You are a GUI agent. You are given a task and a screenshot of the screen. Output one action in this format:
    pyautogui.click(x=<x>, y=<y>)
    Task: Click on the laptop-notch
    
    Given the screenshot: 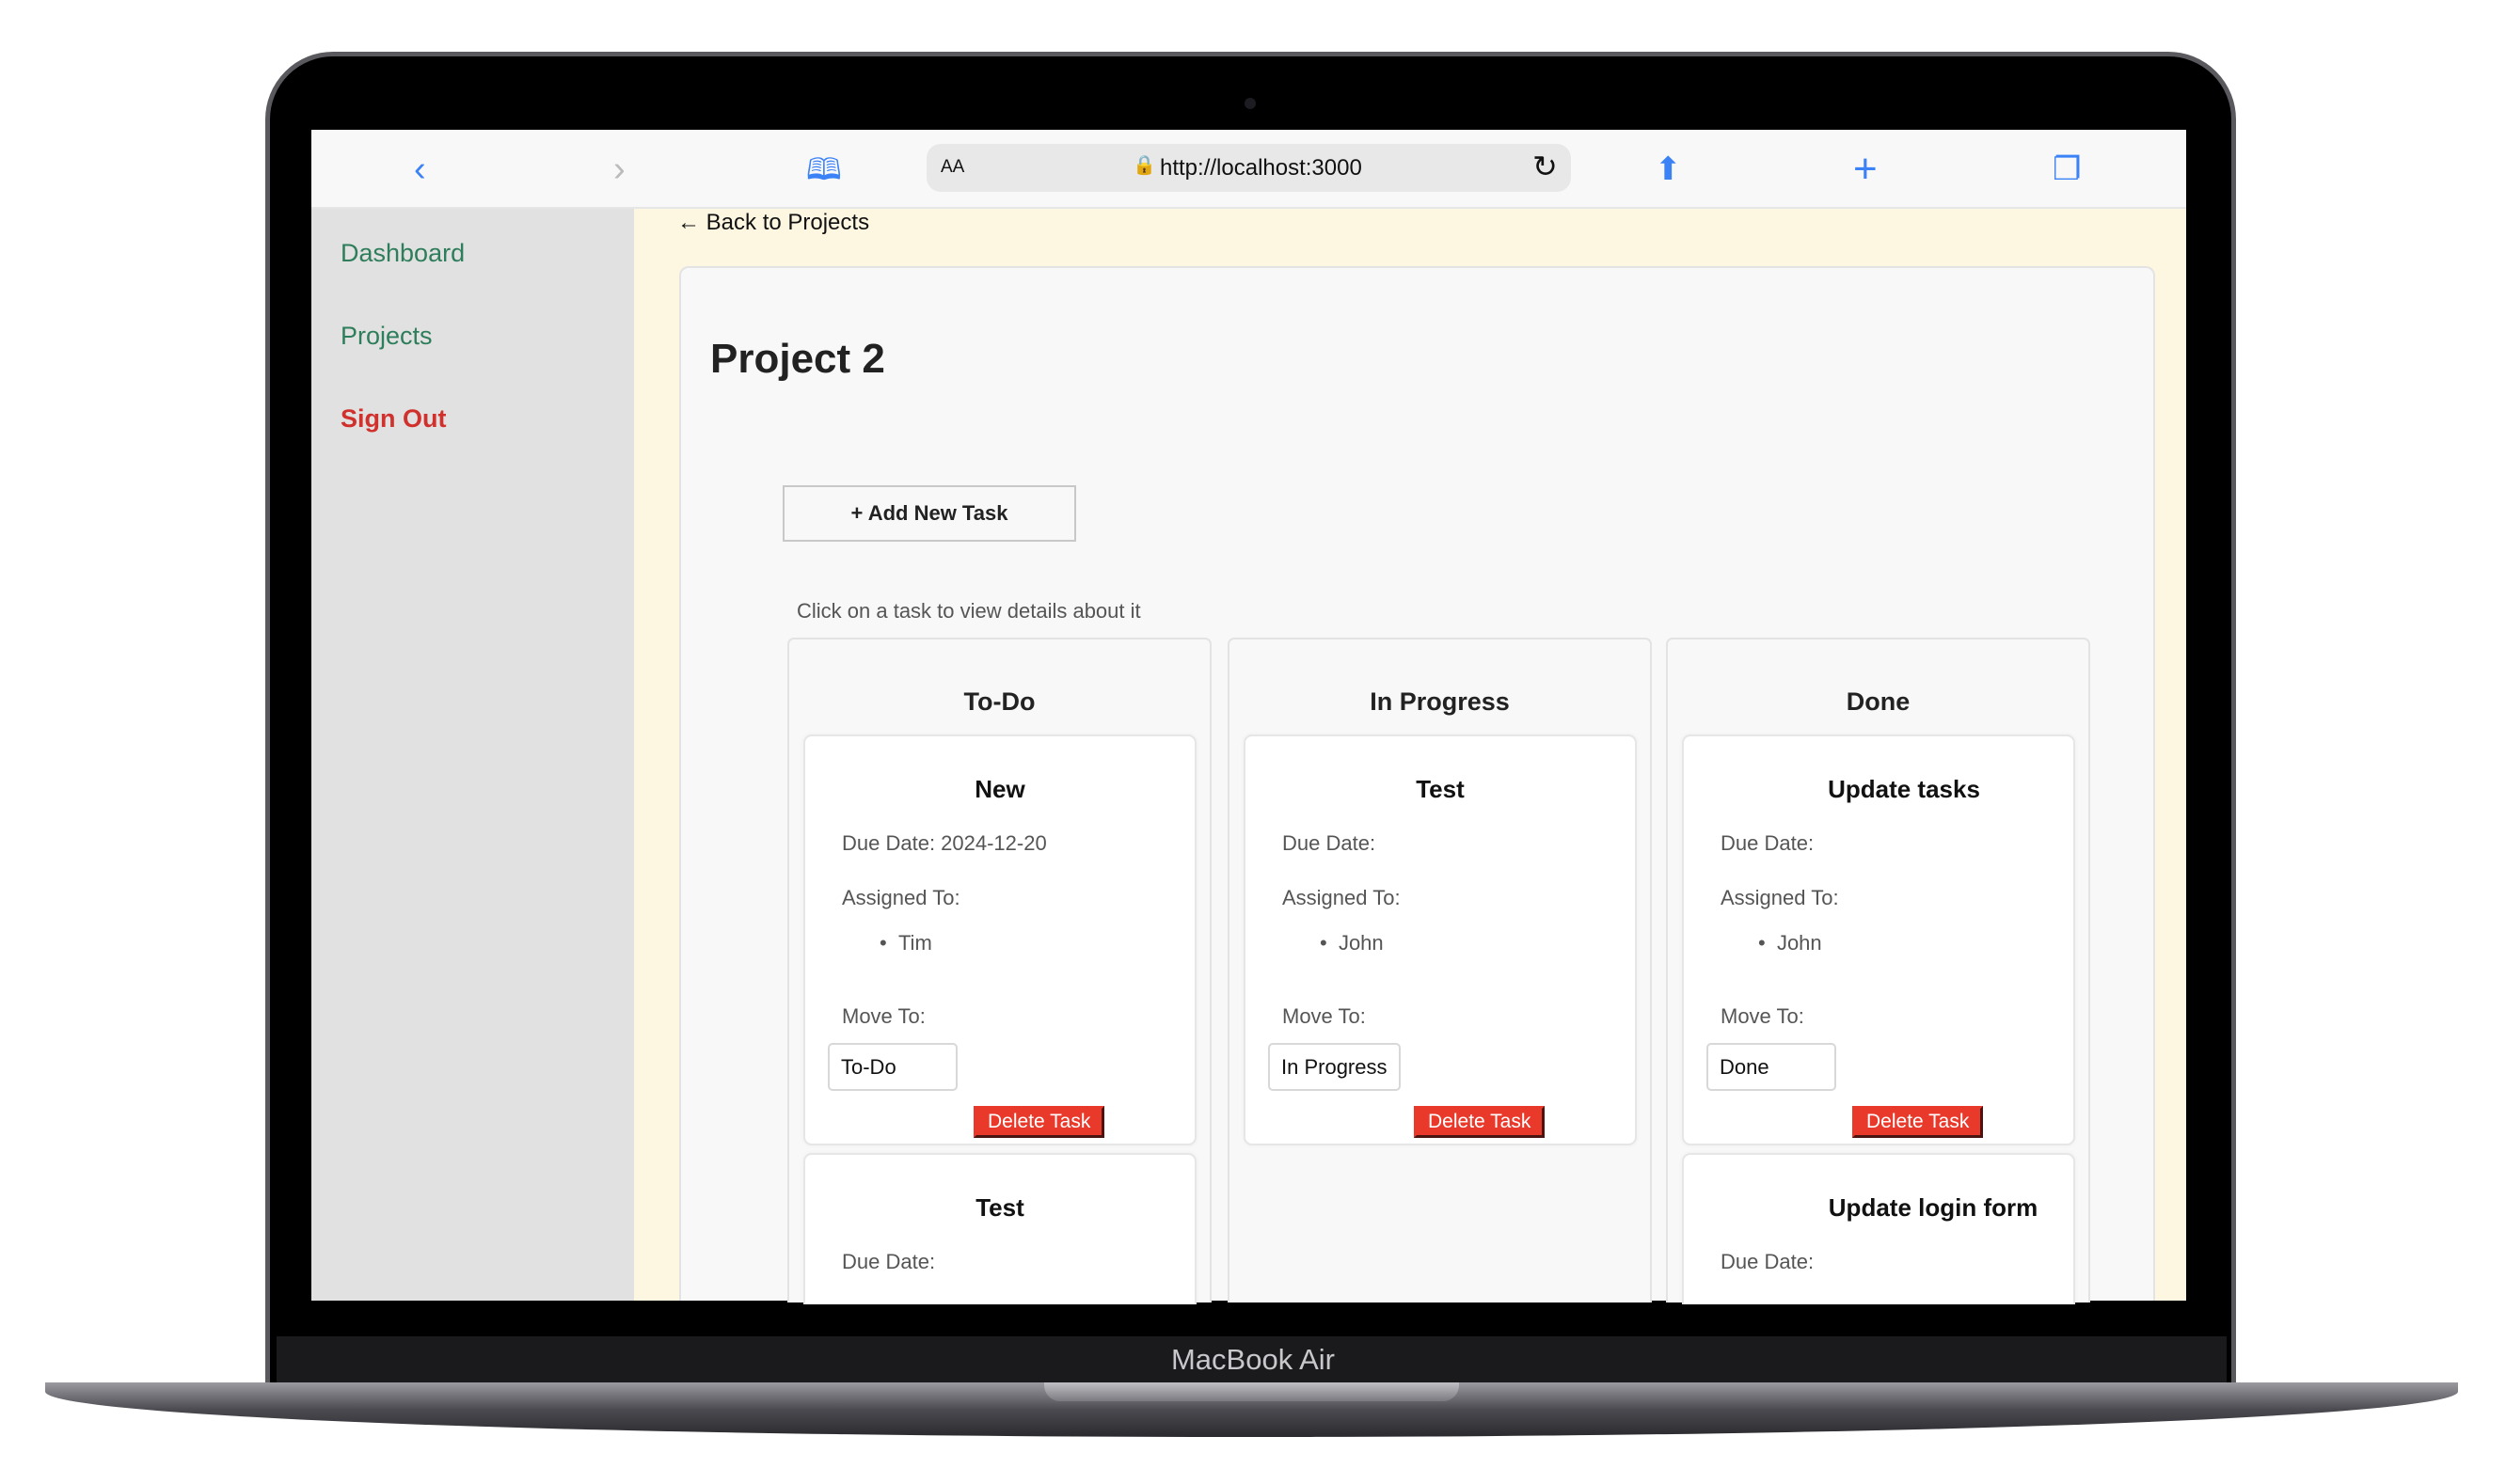 What is the action you would take?
    pyautogui.click(x=1251, y=1391)
    